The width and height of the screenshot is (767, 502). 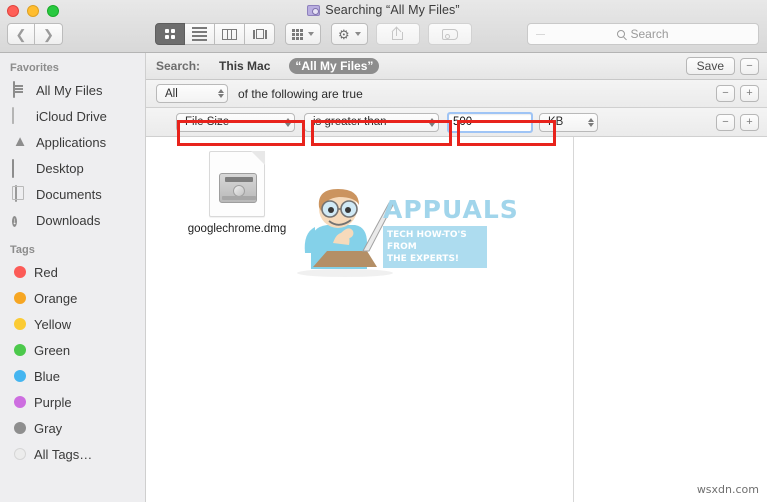 I want to click on rule-unit-select: KB, so click(x=568, y=122).